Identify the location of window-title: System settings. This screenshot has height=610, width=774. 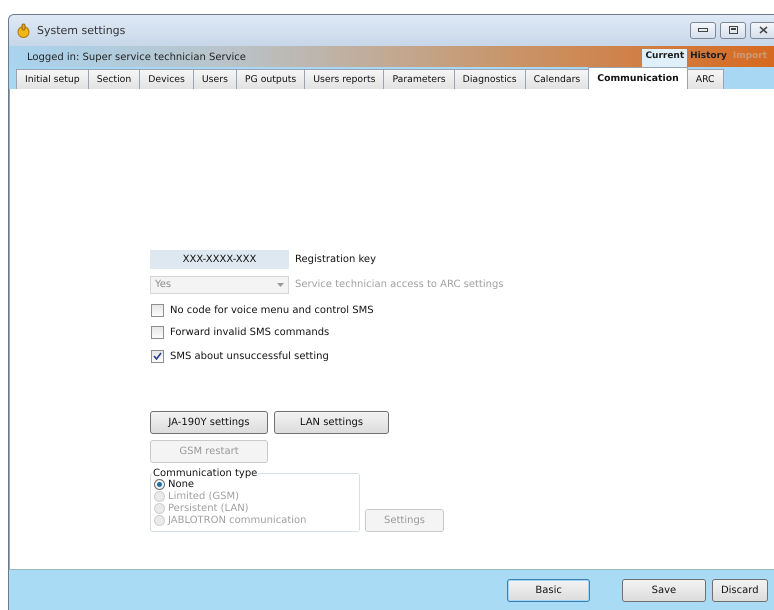
(81, 30).